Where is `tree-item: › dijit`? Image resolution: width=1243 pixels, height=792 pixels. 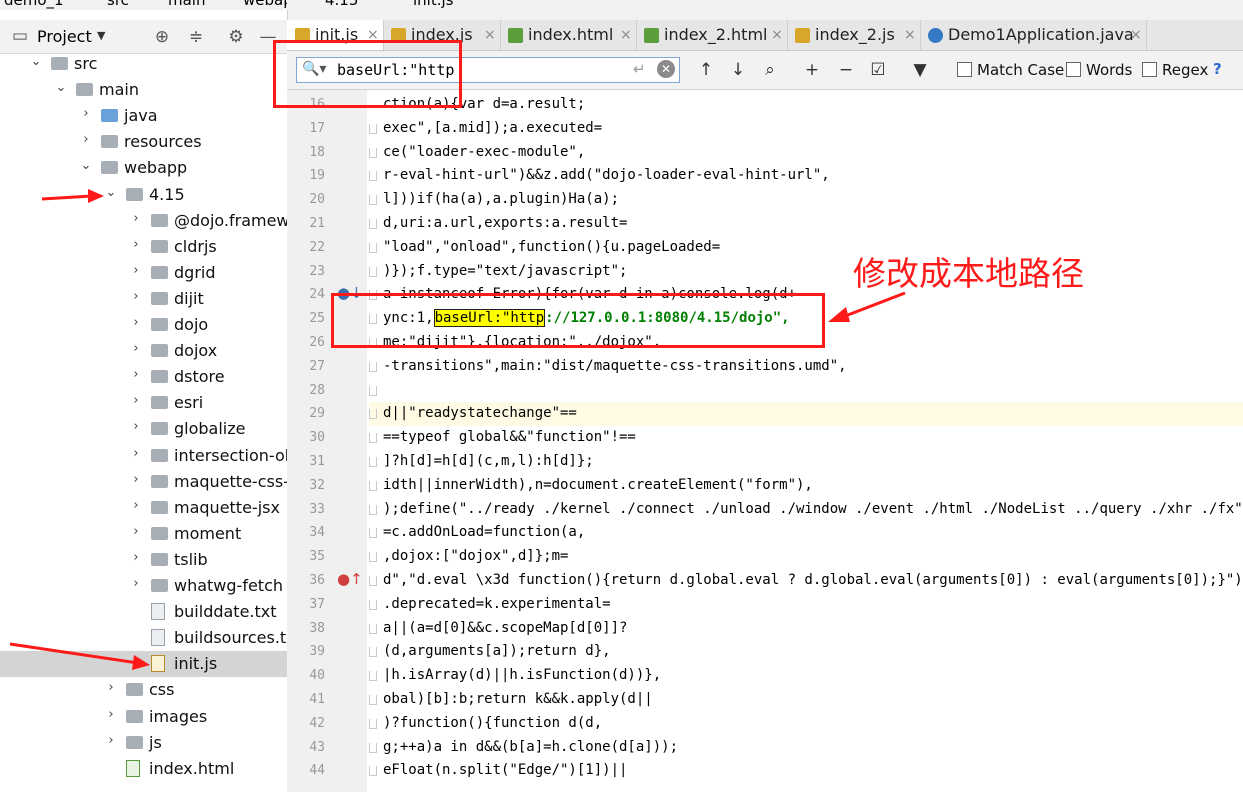 tree-item: › dijit is located at coordinates (143, 299).